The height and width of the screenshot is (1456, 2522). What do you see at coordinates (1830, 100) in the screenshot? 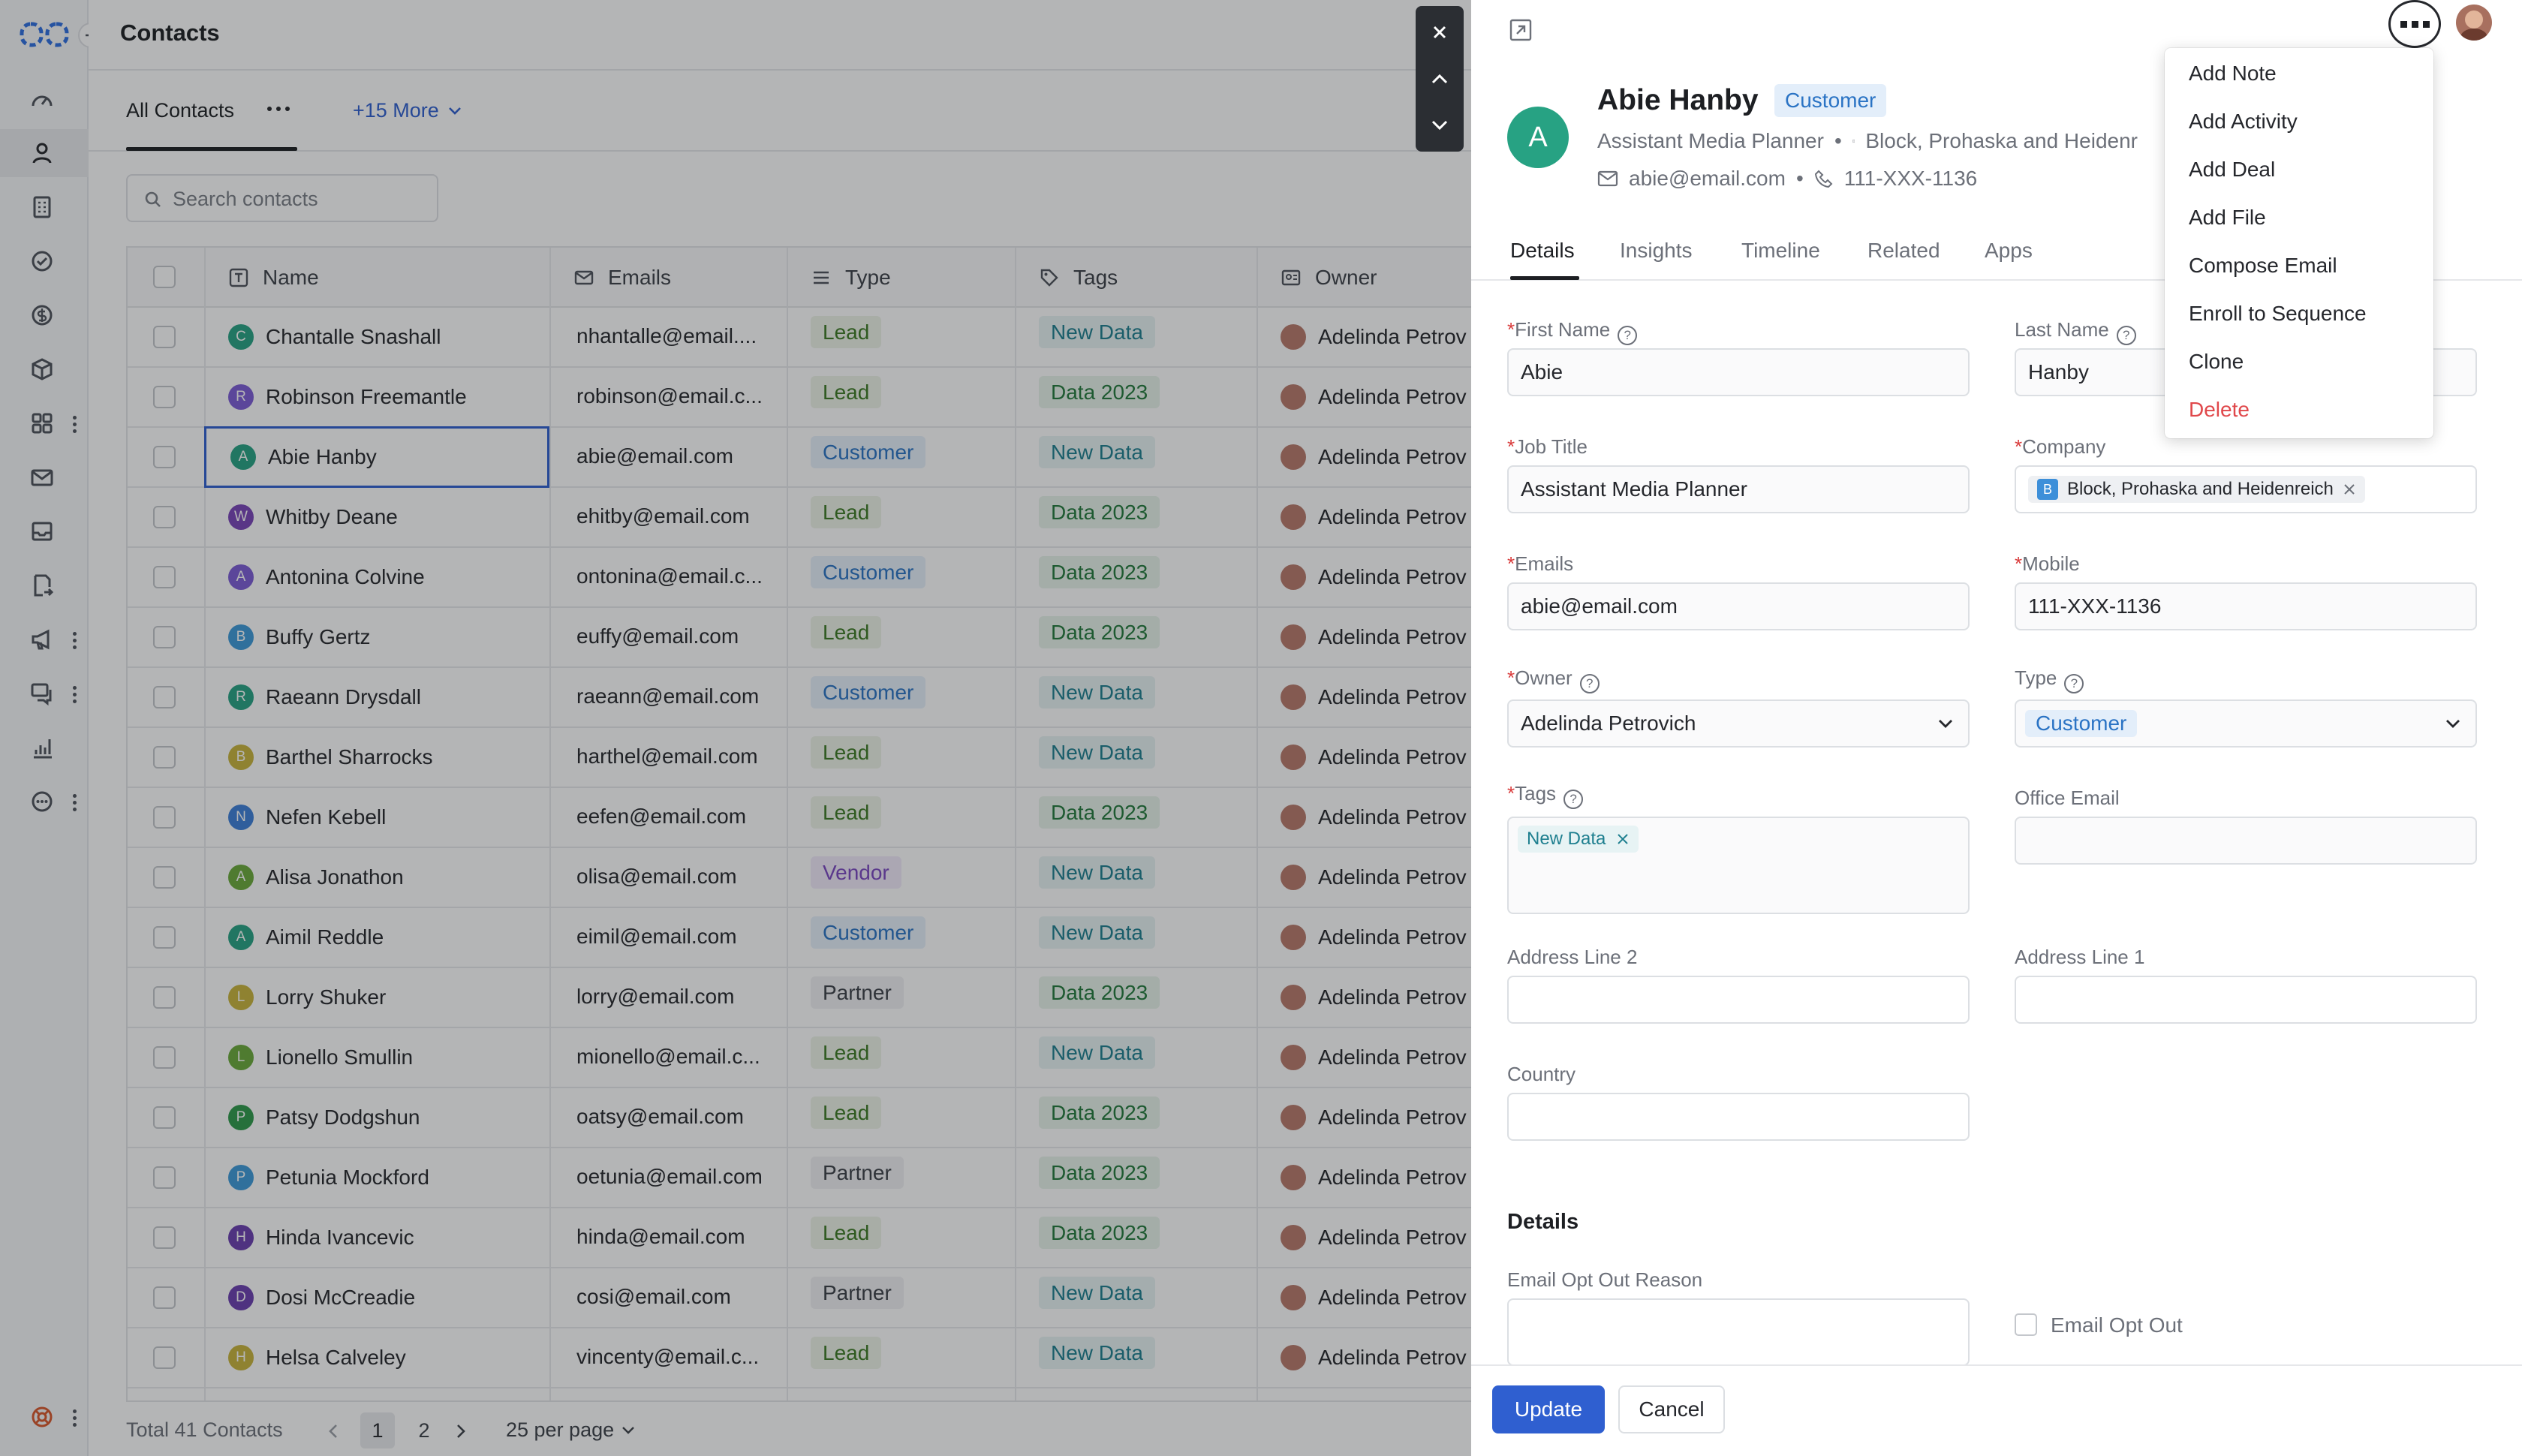
I see `type-badge: Customer` at bounding box center [1830, 100].